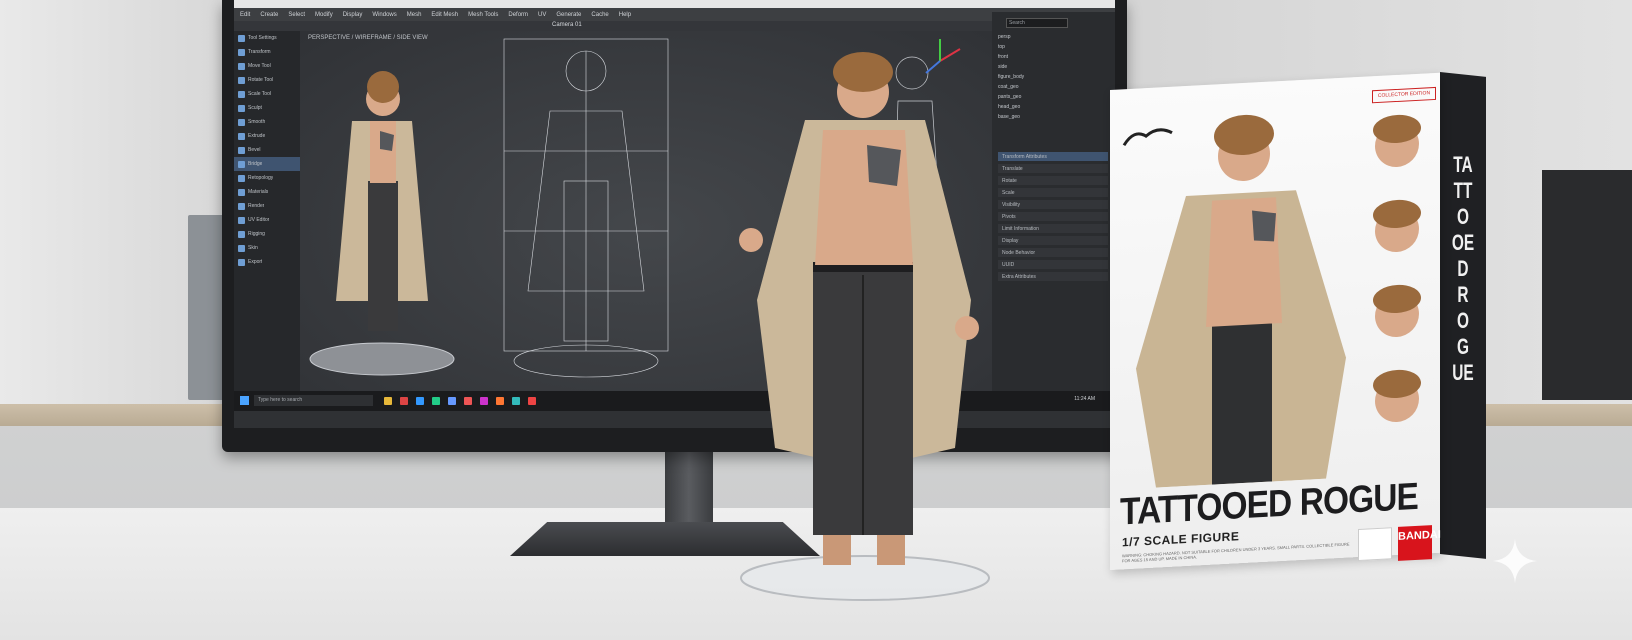 The image size is (1632, 640). Describe the element at coordinates (256, 234) in the screenshot. I see `left-panel-label: Rigging` at that location.